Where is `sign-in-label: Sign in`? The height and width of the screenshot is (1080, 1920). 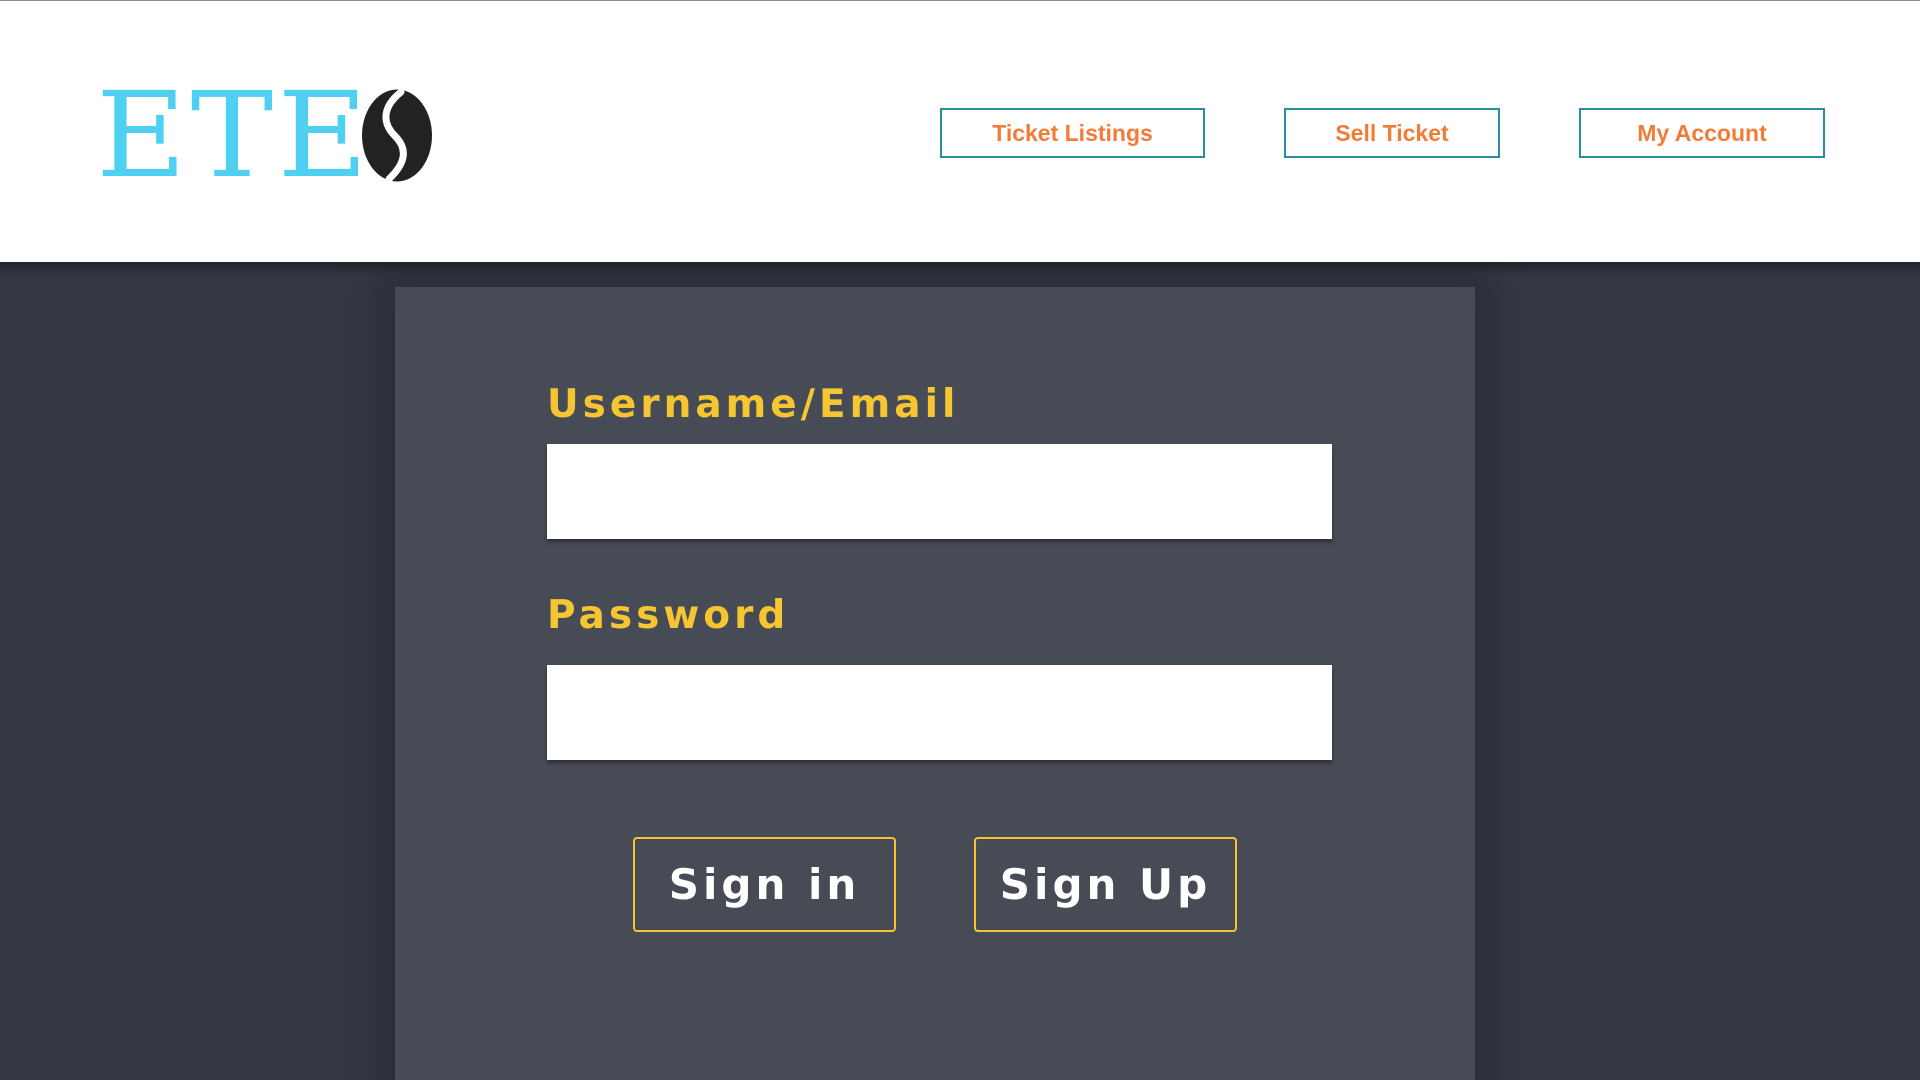 sign-in-label: Sign in is located at coordinates (764, 884).